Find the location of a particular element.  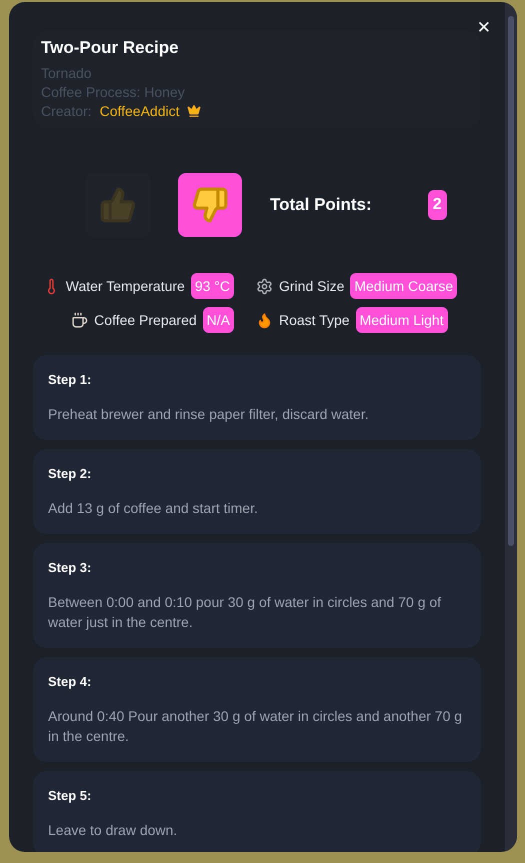

step-text: Between 0:00 and 0:10 pour 30 g of water in circles and 70 g of water just in the centre. is located at coordinates (245, 612).